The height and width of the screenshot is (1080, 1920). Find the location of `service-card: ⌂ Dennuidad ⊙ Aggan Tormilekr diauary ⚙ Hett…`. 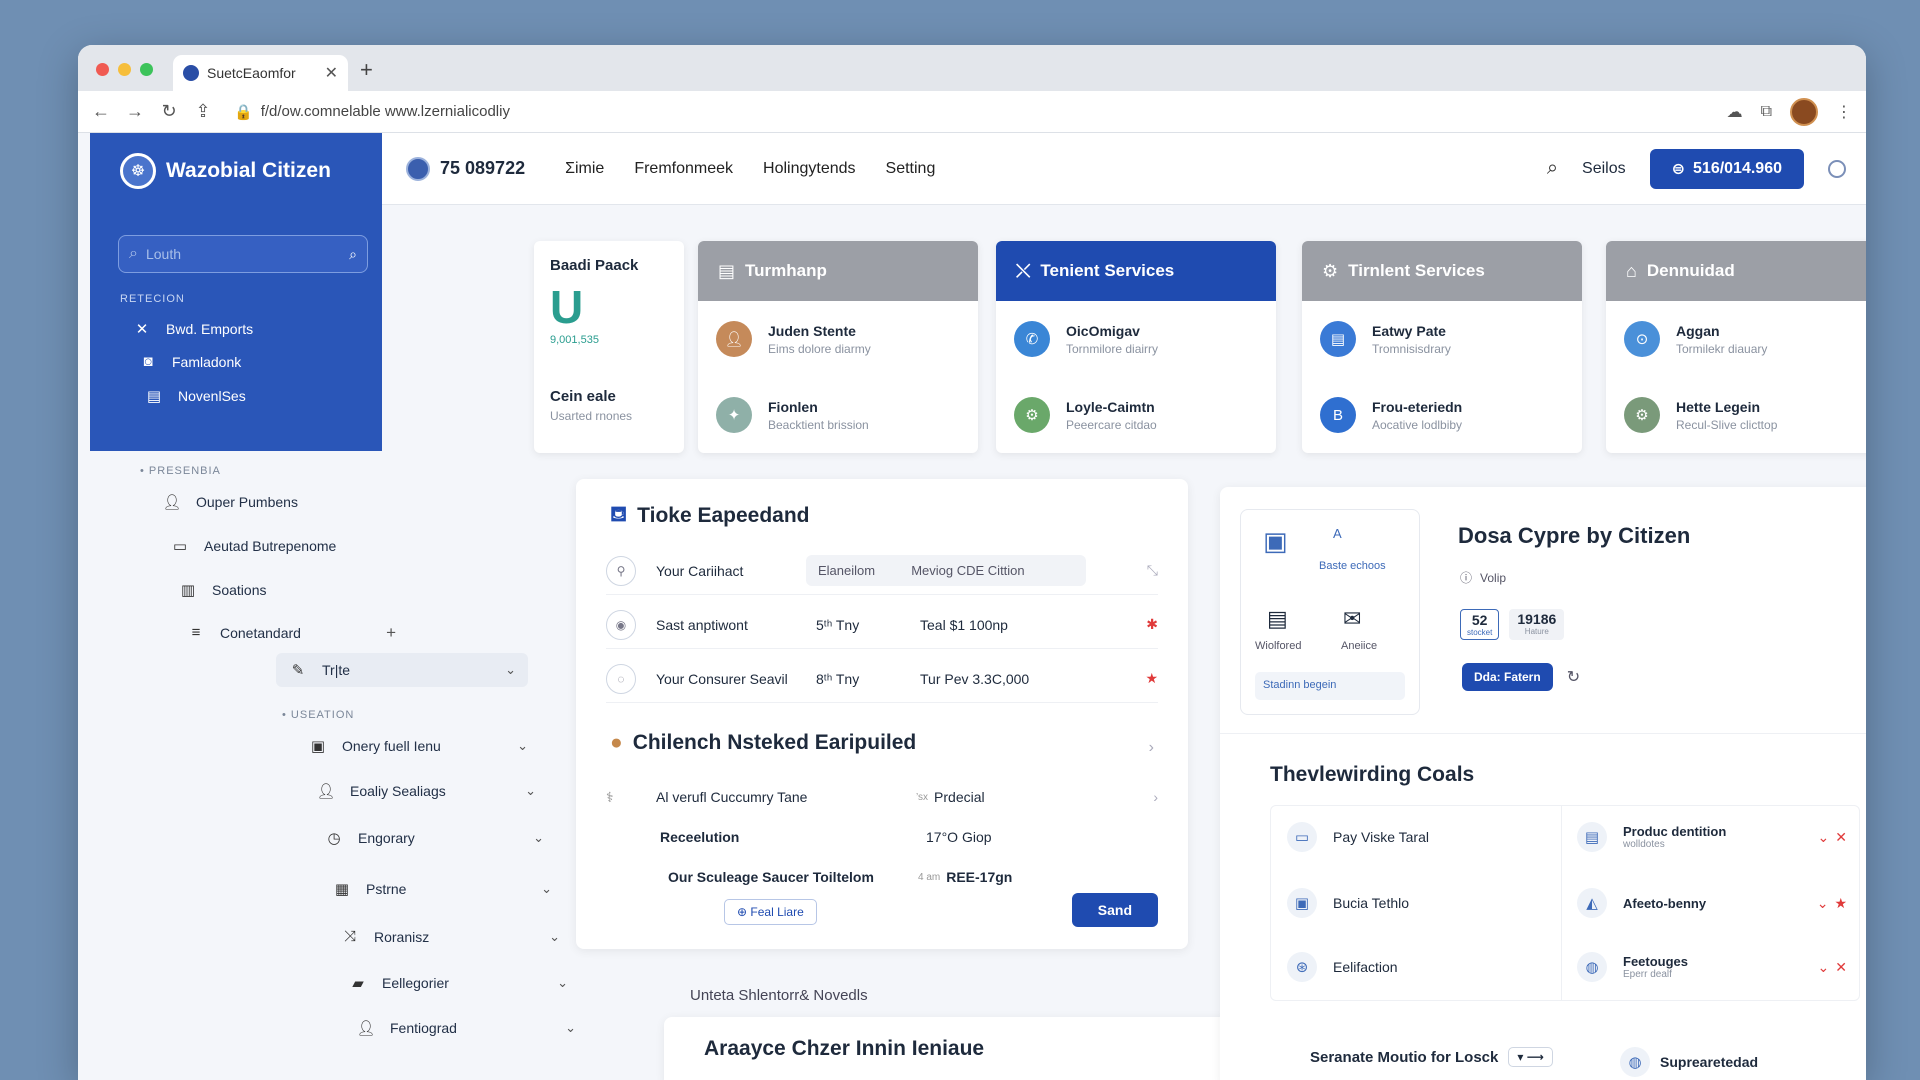

service-card: ⌂ Dennuidad ⊙ Aggan Tormilekr diauary ⚙ Hett… is located at coordinates (1736, 347).